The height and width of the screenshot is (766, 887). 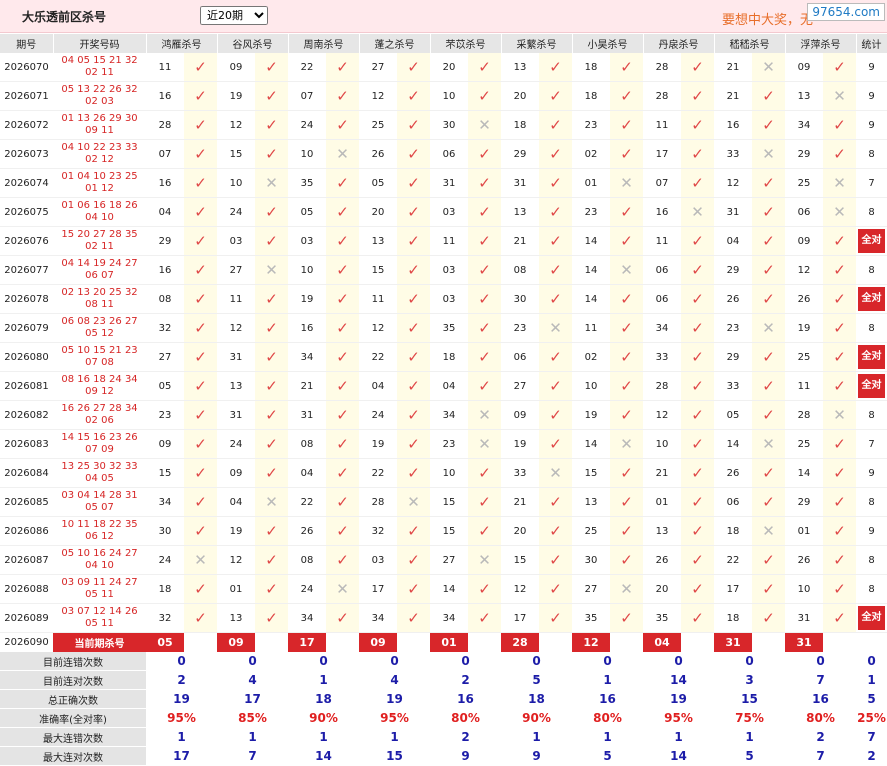 I want to click on period-range-select: 近20期, so click(x=234, y=15).